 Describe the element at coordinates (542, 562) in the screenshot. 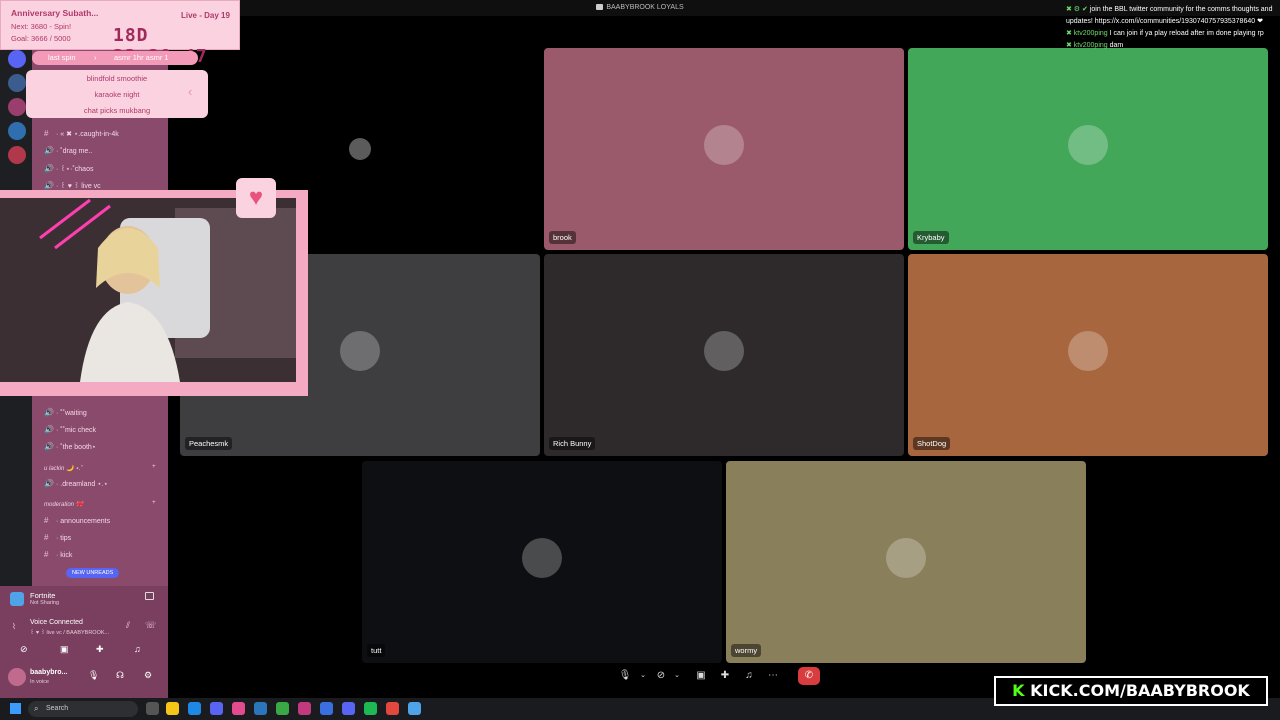

I see `video-tile: tutt` at that location.